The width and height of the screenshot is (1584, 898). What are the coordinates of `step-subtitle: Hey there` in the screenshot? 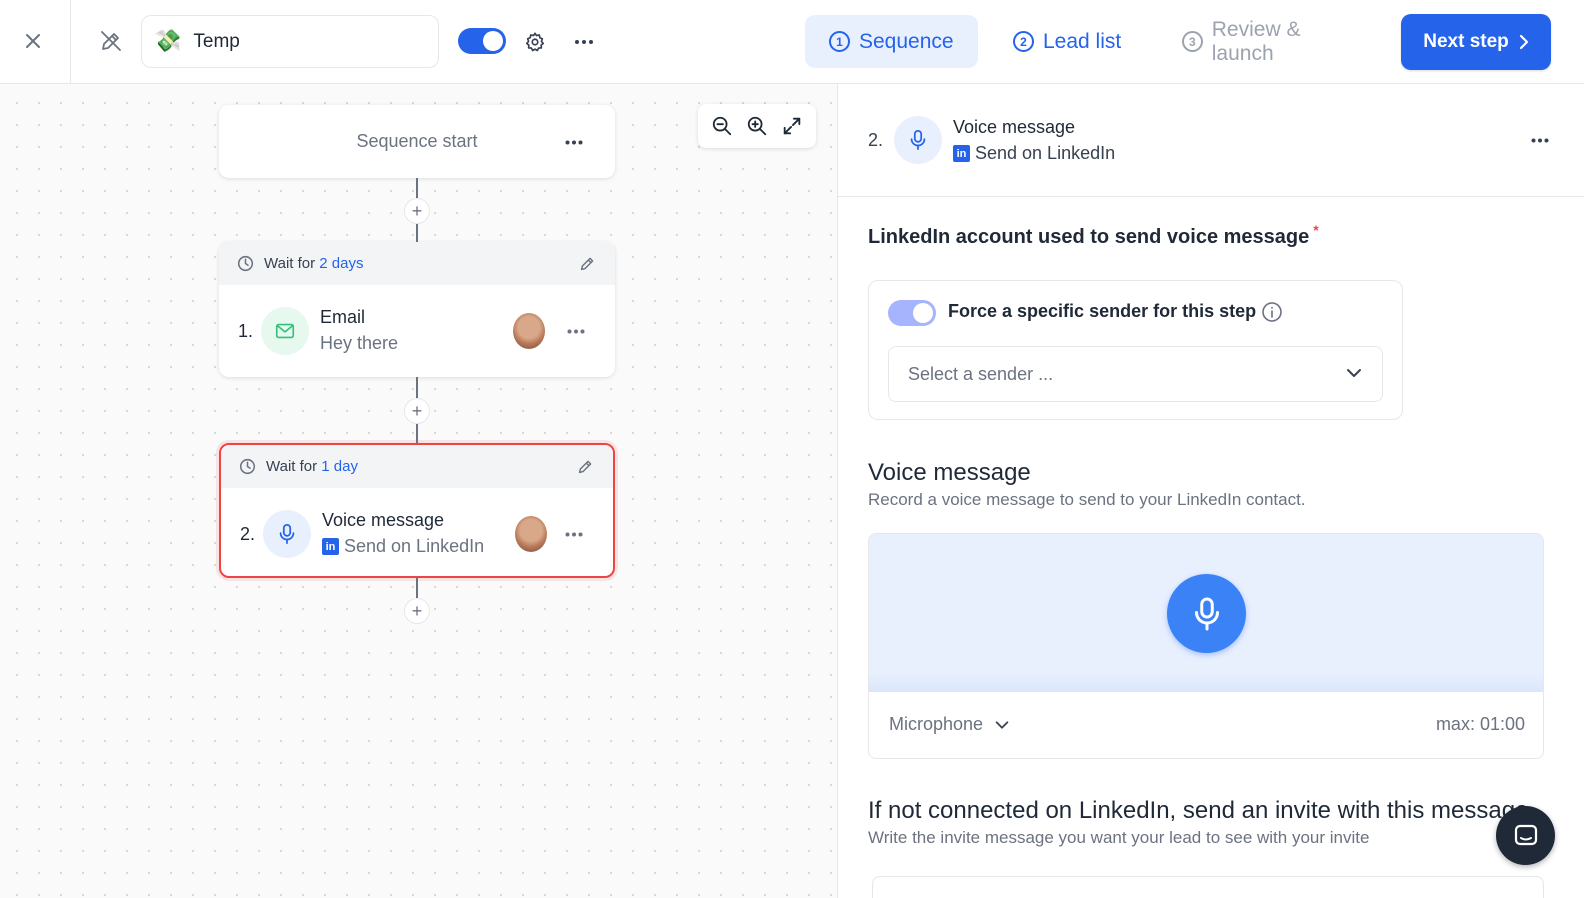 It's located at (359, 343).